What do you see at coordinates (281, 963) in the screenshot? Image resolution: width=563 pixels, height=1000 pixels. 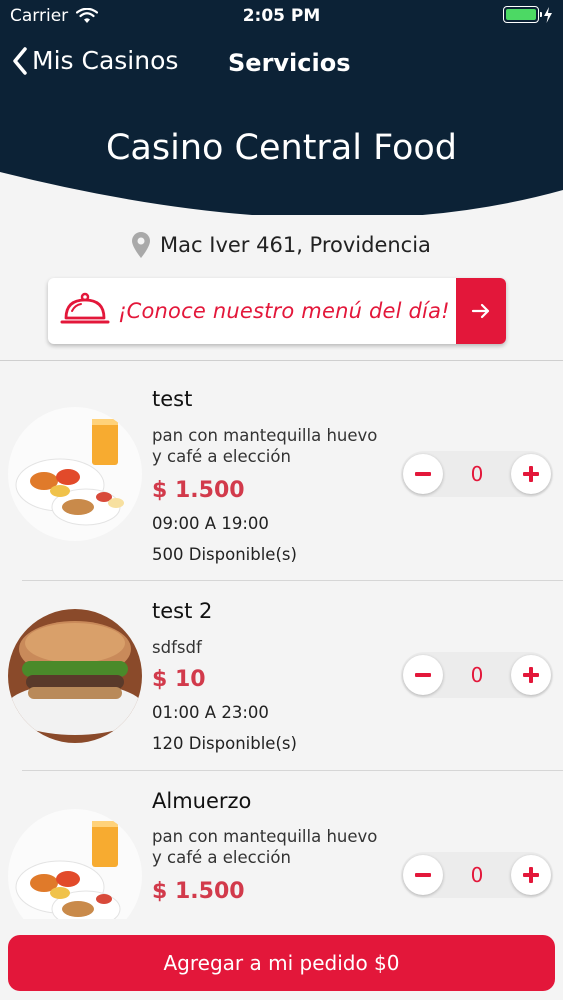 I see `add-to-order-button: Agregar a mi pedido $0` at bounding box center [281, 963].